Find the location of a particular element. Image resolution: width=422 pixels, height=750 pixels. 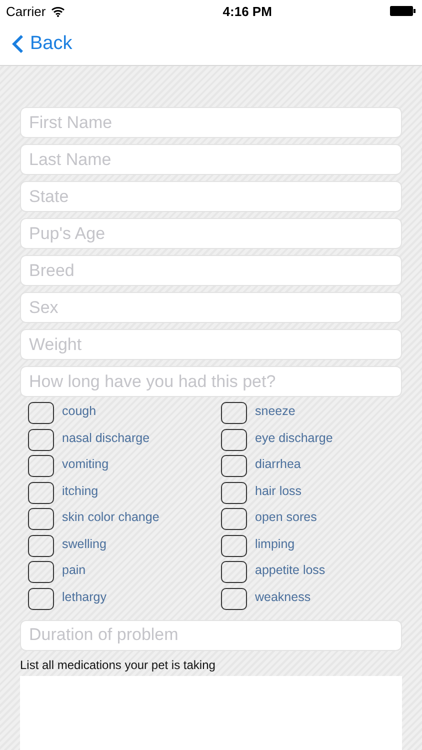

checkbox-label: lethargy is located at coordinates (84, 596).